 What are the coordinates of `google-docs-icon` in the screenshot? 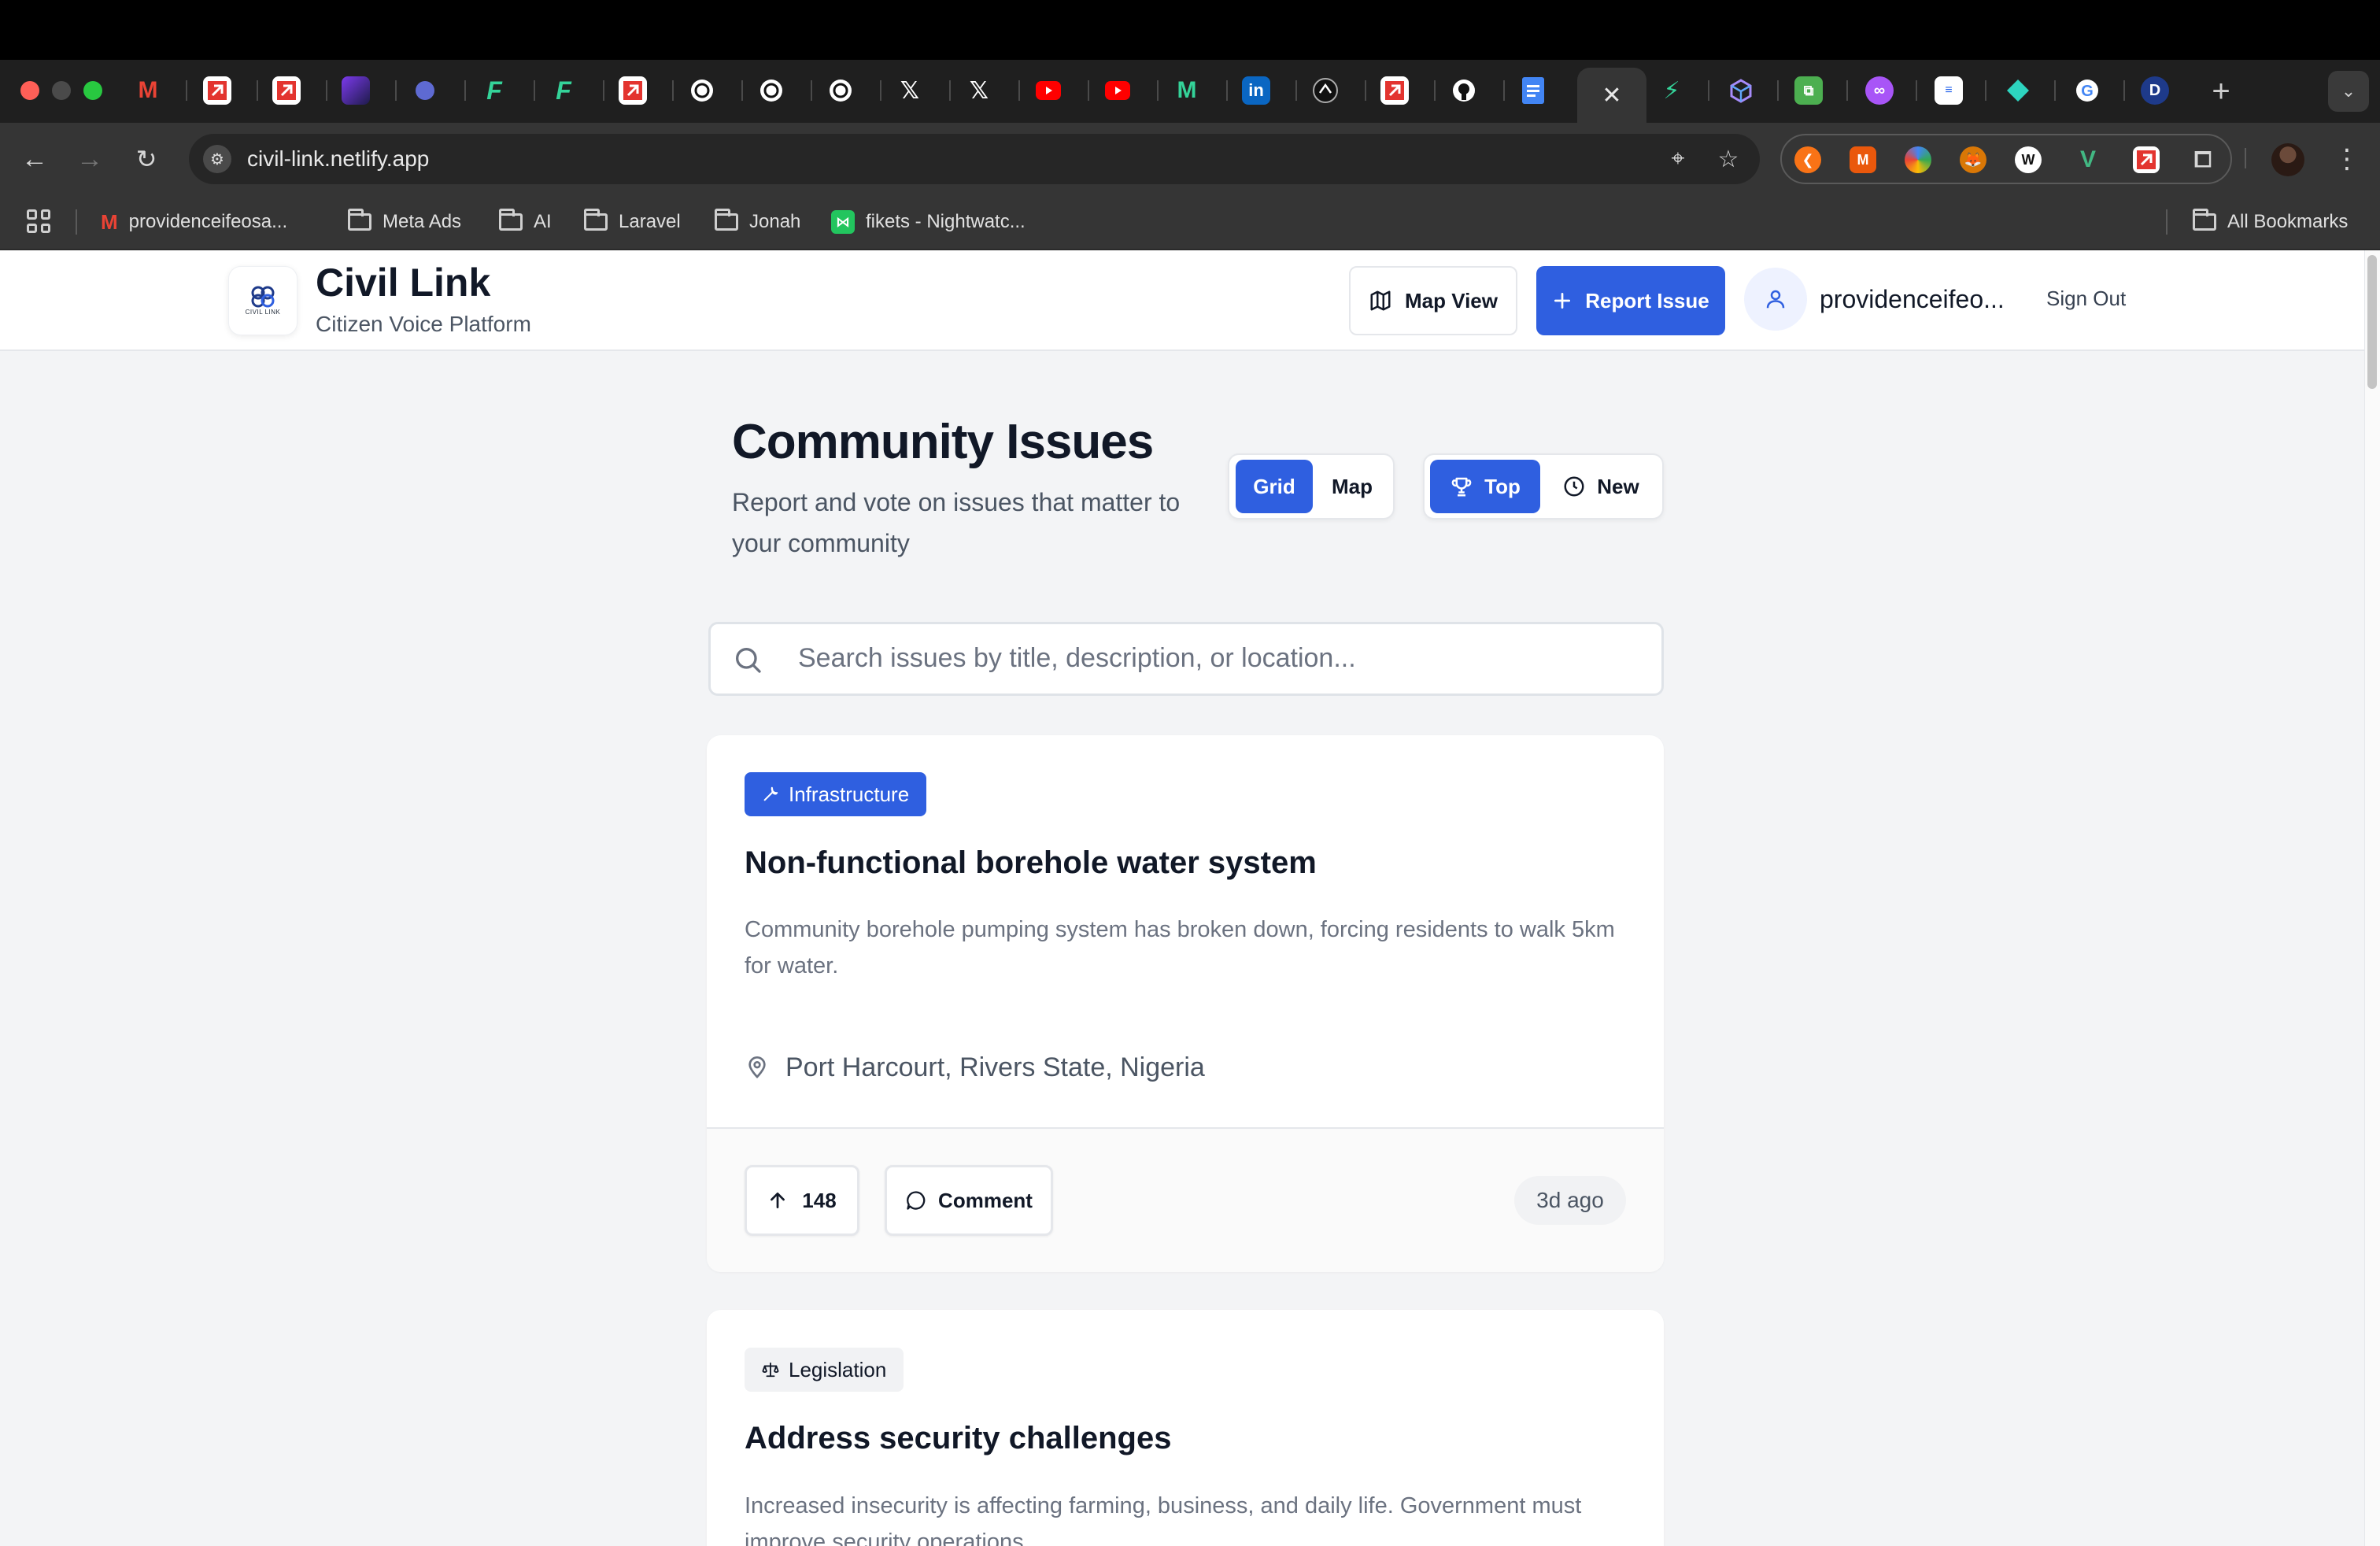 It's located at (1533, 90).